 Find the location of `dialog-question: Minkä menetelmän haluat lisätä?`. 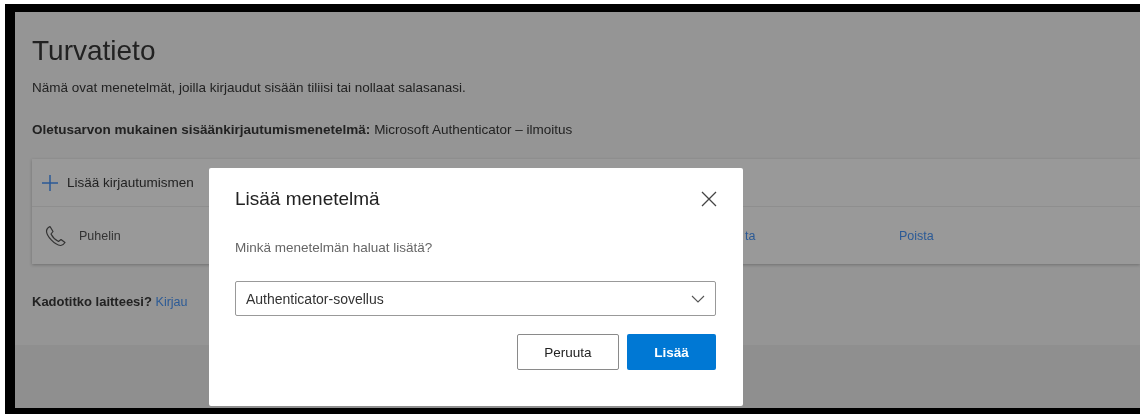

dialog-question: Minkä menetelmän haluat lisätä? is located at coordinates (334, 247).